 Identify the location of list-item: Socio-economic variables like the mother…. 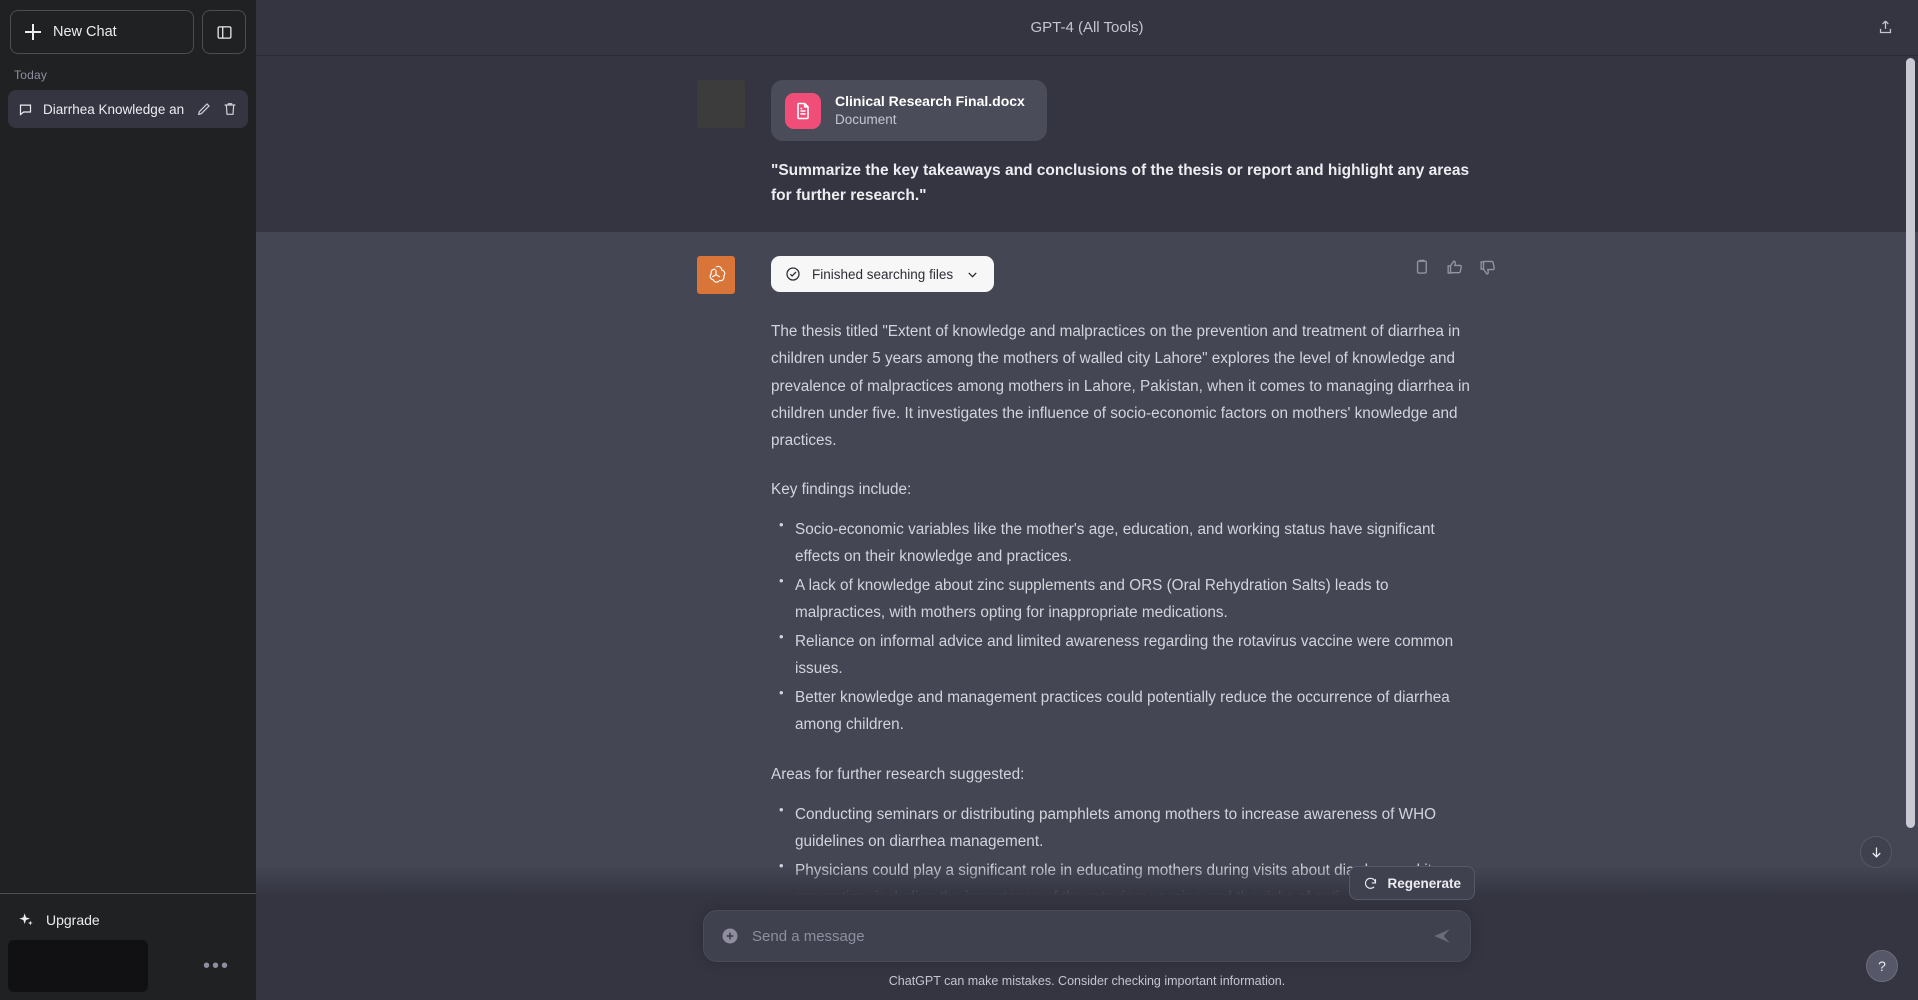
(1128, 542).